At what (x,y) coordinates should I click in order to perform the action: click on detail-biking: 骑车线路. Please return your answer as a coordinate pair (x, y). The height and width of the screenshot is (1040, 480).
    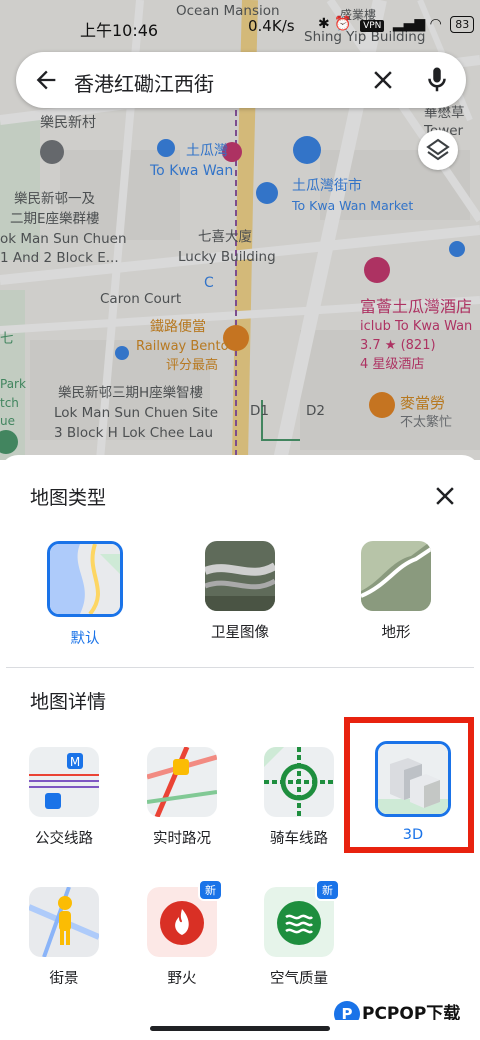
    Looking at the image, I should click on (299, 797).